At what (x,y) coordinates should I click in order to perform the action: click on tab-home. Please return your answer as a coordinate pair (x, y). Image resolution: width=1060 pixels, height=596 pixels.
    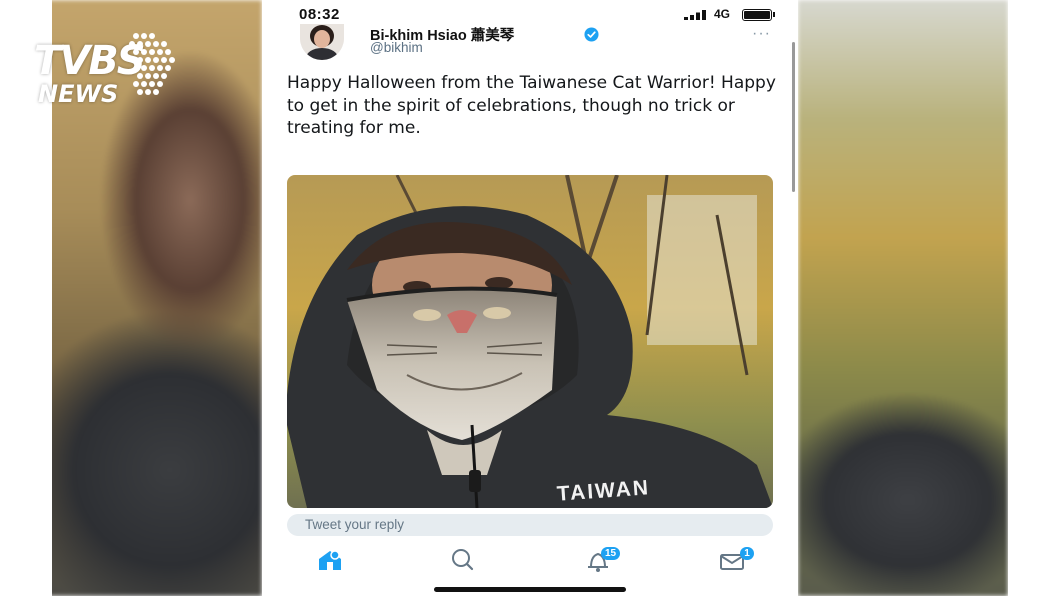
    Looking at the image, I should click on (330, 560).